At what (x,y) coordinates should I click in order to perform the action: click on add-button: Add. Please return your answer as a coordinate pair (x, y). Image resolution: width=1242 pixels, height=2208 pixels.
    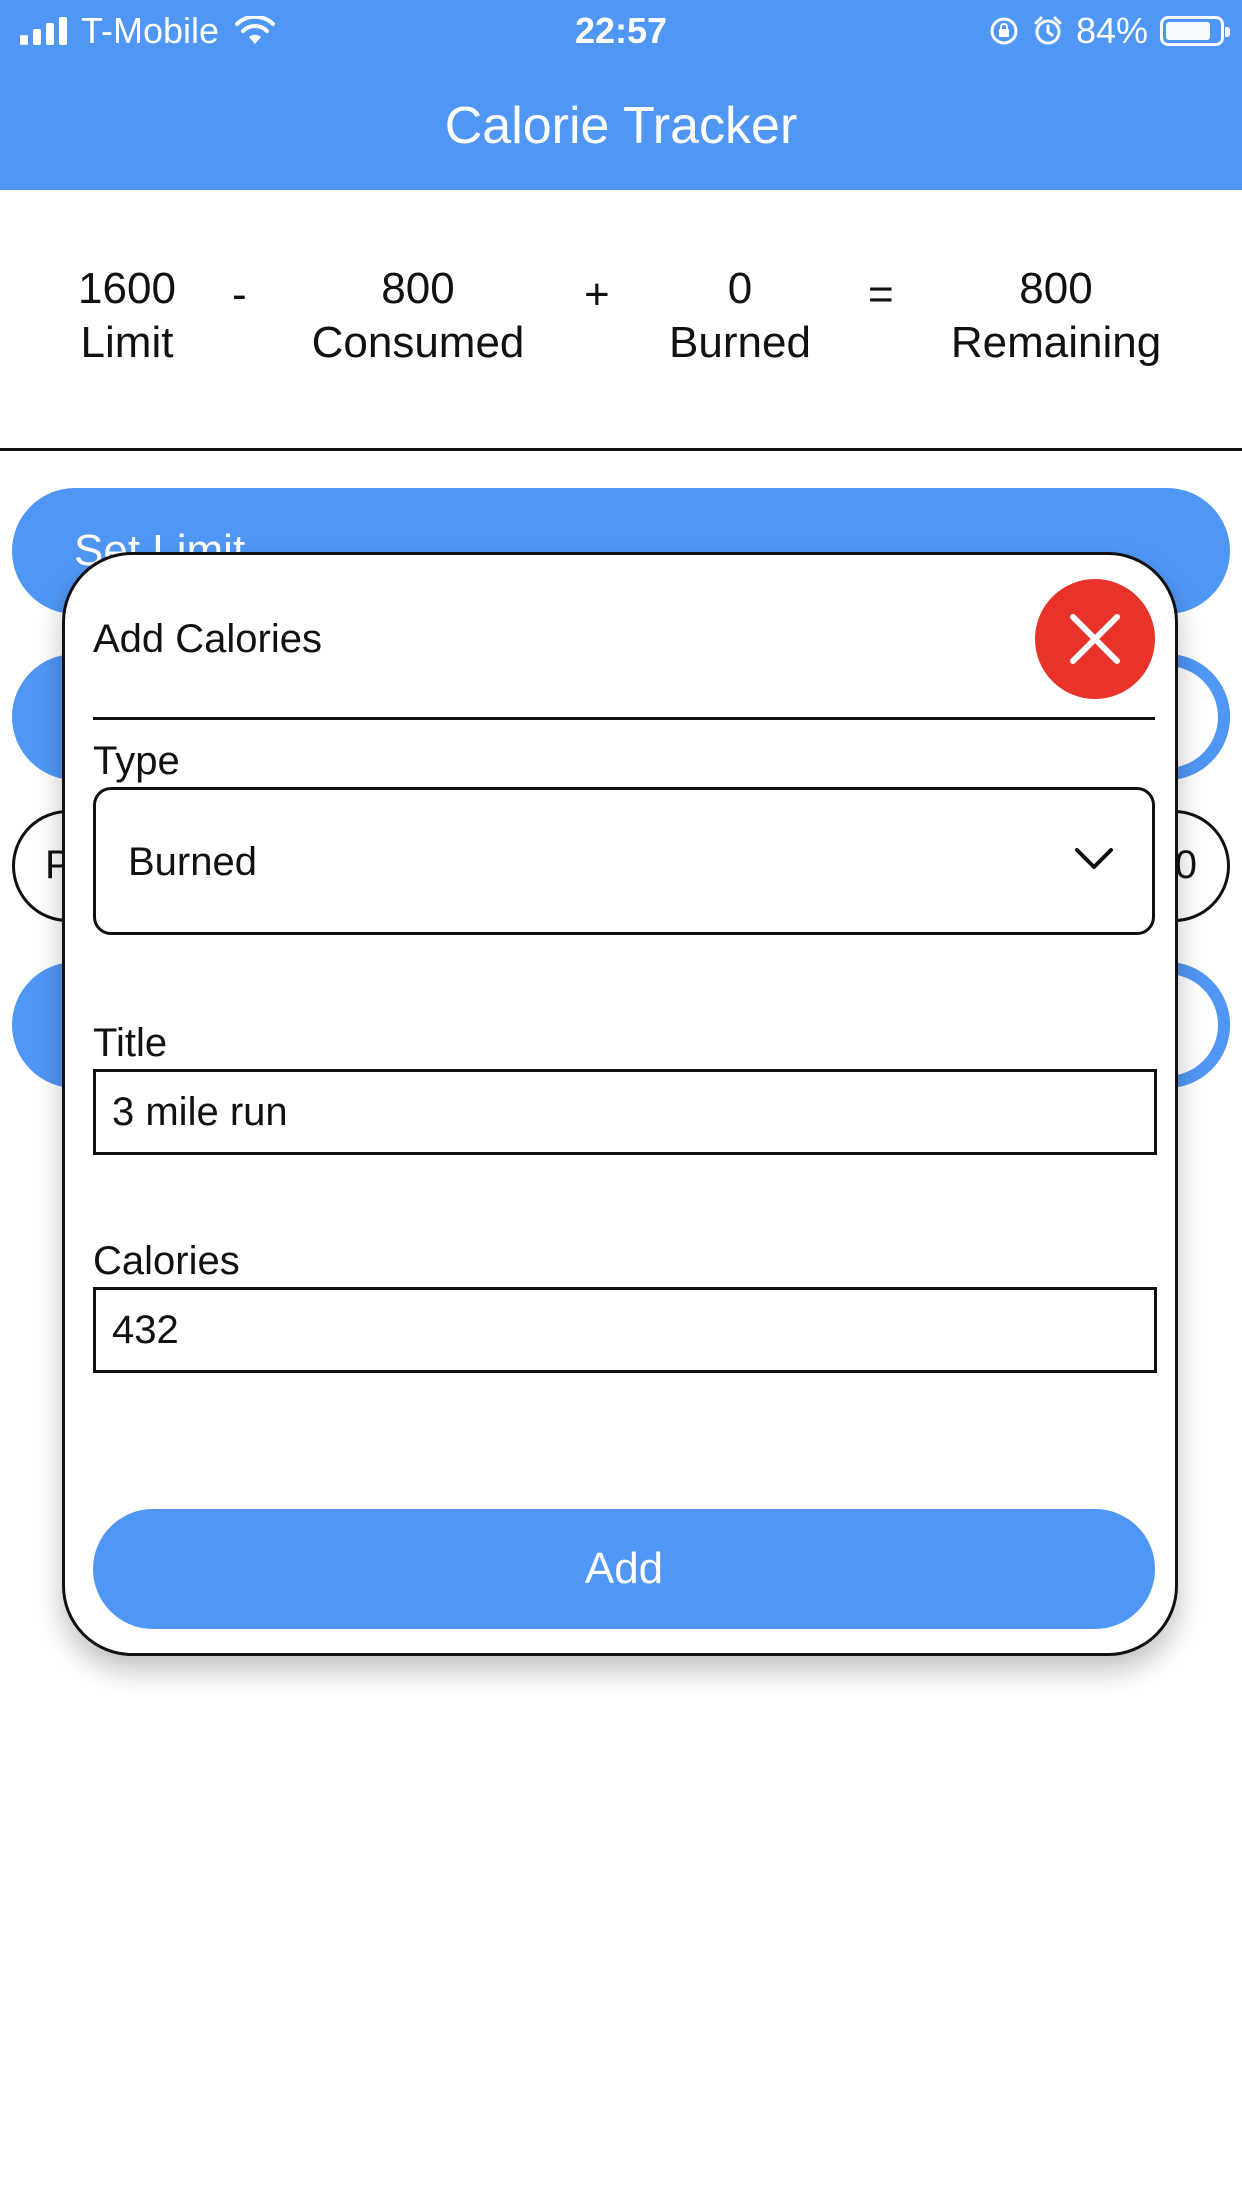
    Looking at the image, I should click on (624, 1569).